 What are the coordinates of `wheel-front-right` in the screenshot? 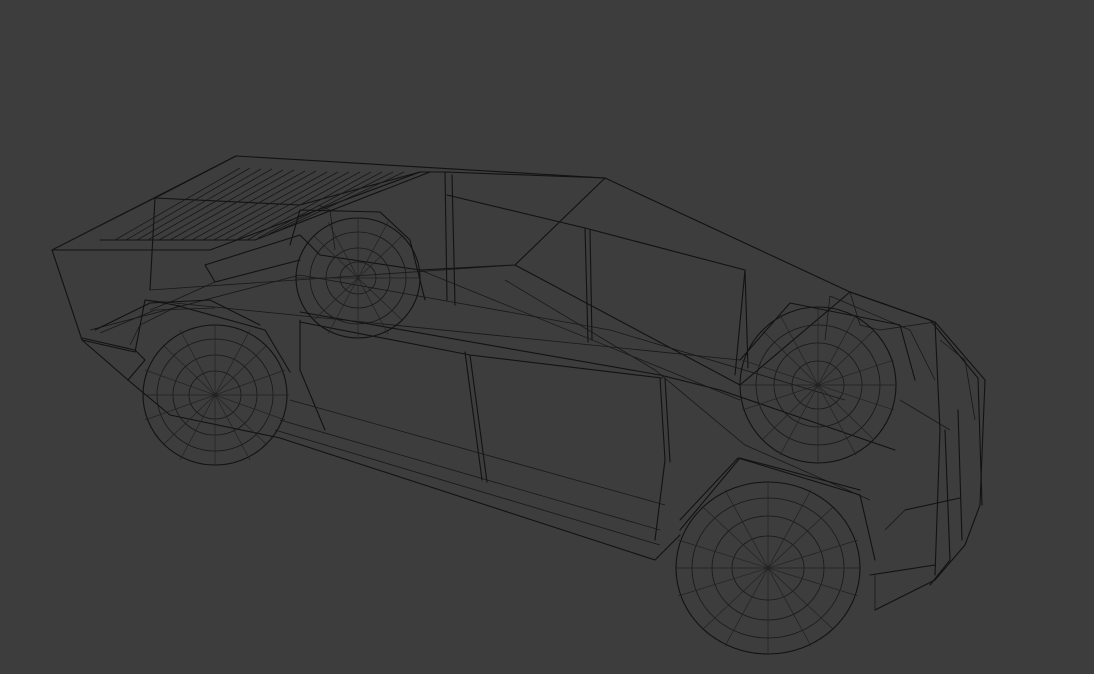 It's located at (818, 385).